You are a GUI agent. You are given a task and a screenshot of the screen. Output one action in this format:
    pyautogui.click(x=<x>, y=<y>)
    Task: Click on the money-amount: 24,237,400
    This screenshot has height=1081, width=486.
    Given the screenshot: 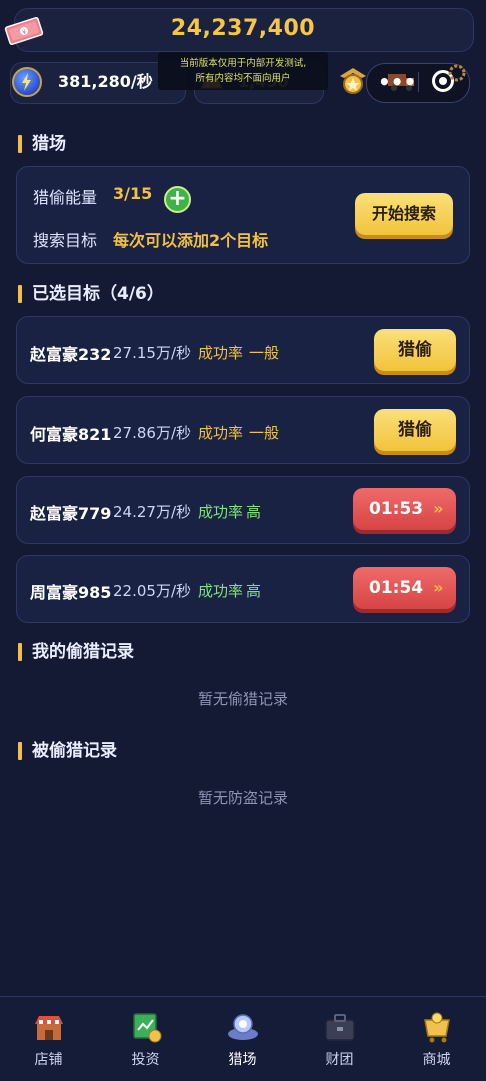 What is the action you would take?
    pyautogui.click(x=243, y=28)
    